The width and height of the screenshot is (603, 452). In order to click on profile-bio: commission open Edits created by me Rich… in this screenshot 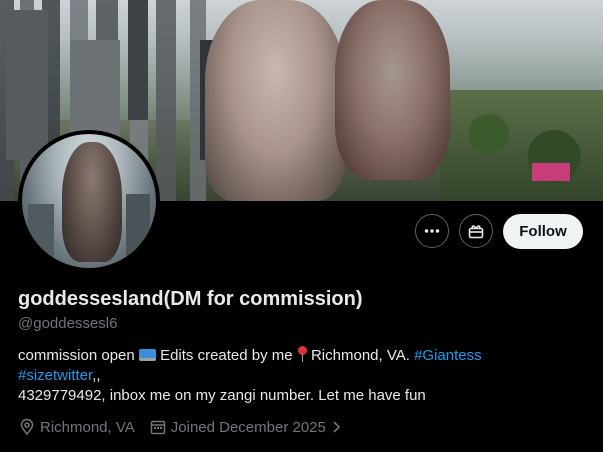, I will do `click(303, 376)`.